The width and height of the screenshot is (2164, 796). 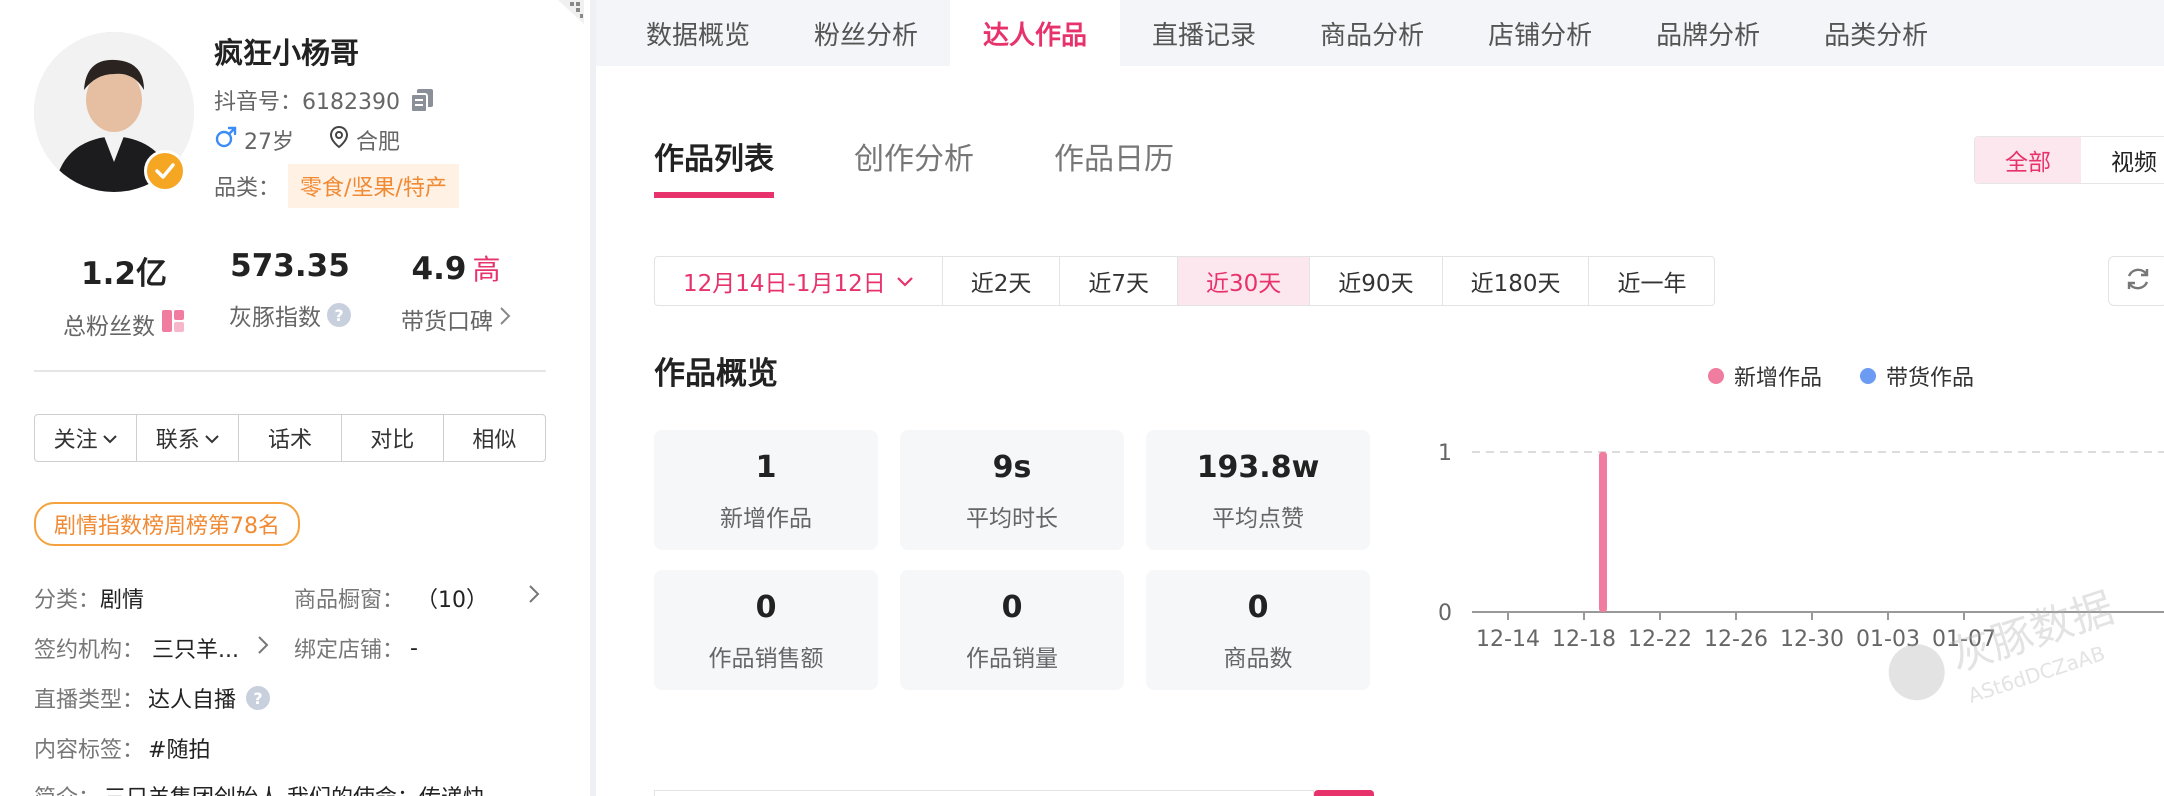 What do you see at coordinates (2028, 160) in the screenshot?
I see `toggle-all: 全部` at bounding box center [2028, 160].